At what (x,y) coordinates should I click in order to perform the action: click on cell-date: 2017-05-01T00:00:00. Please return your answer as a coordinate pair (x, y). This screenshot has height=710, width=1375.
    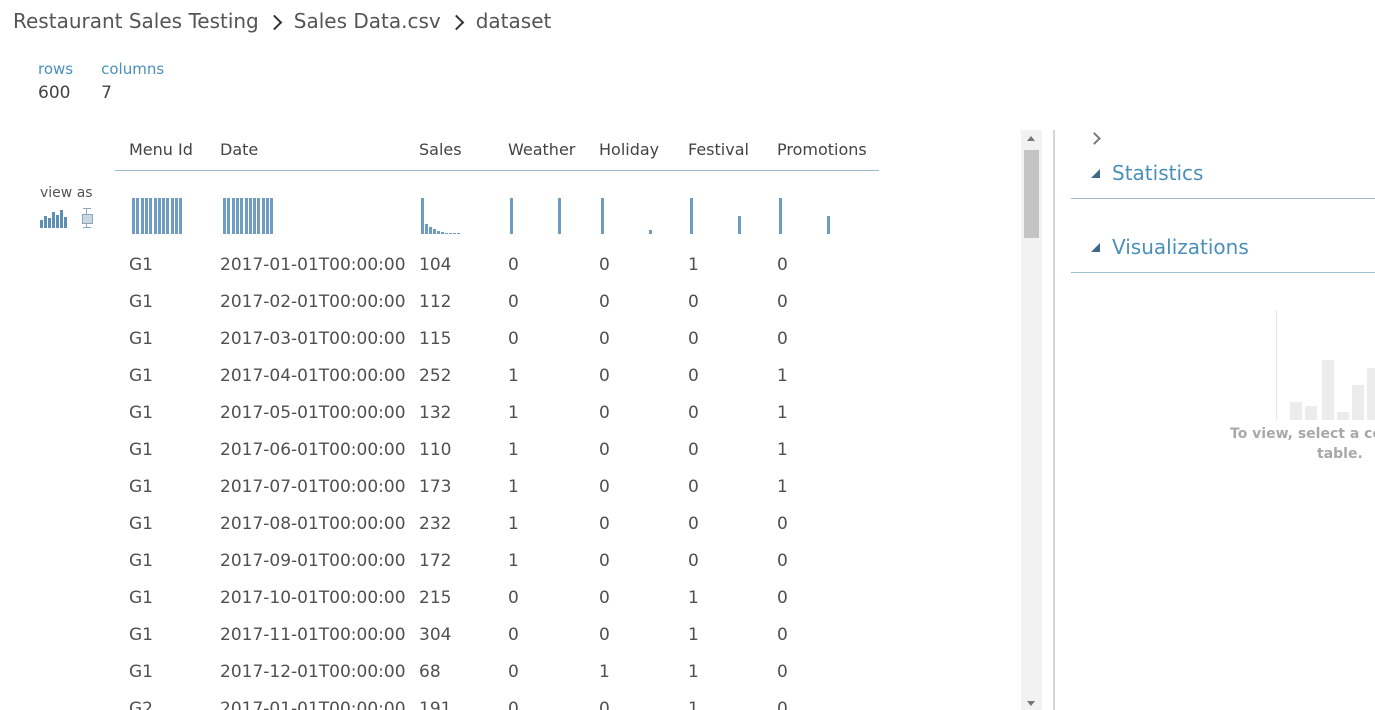
    Looking at the image, I should click on (313, 413).